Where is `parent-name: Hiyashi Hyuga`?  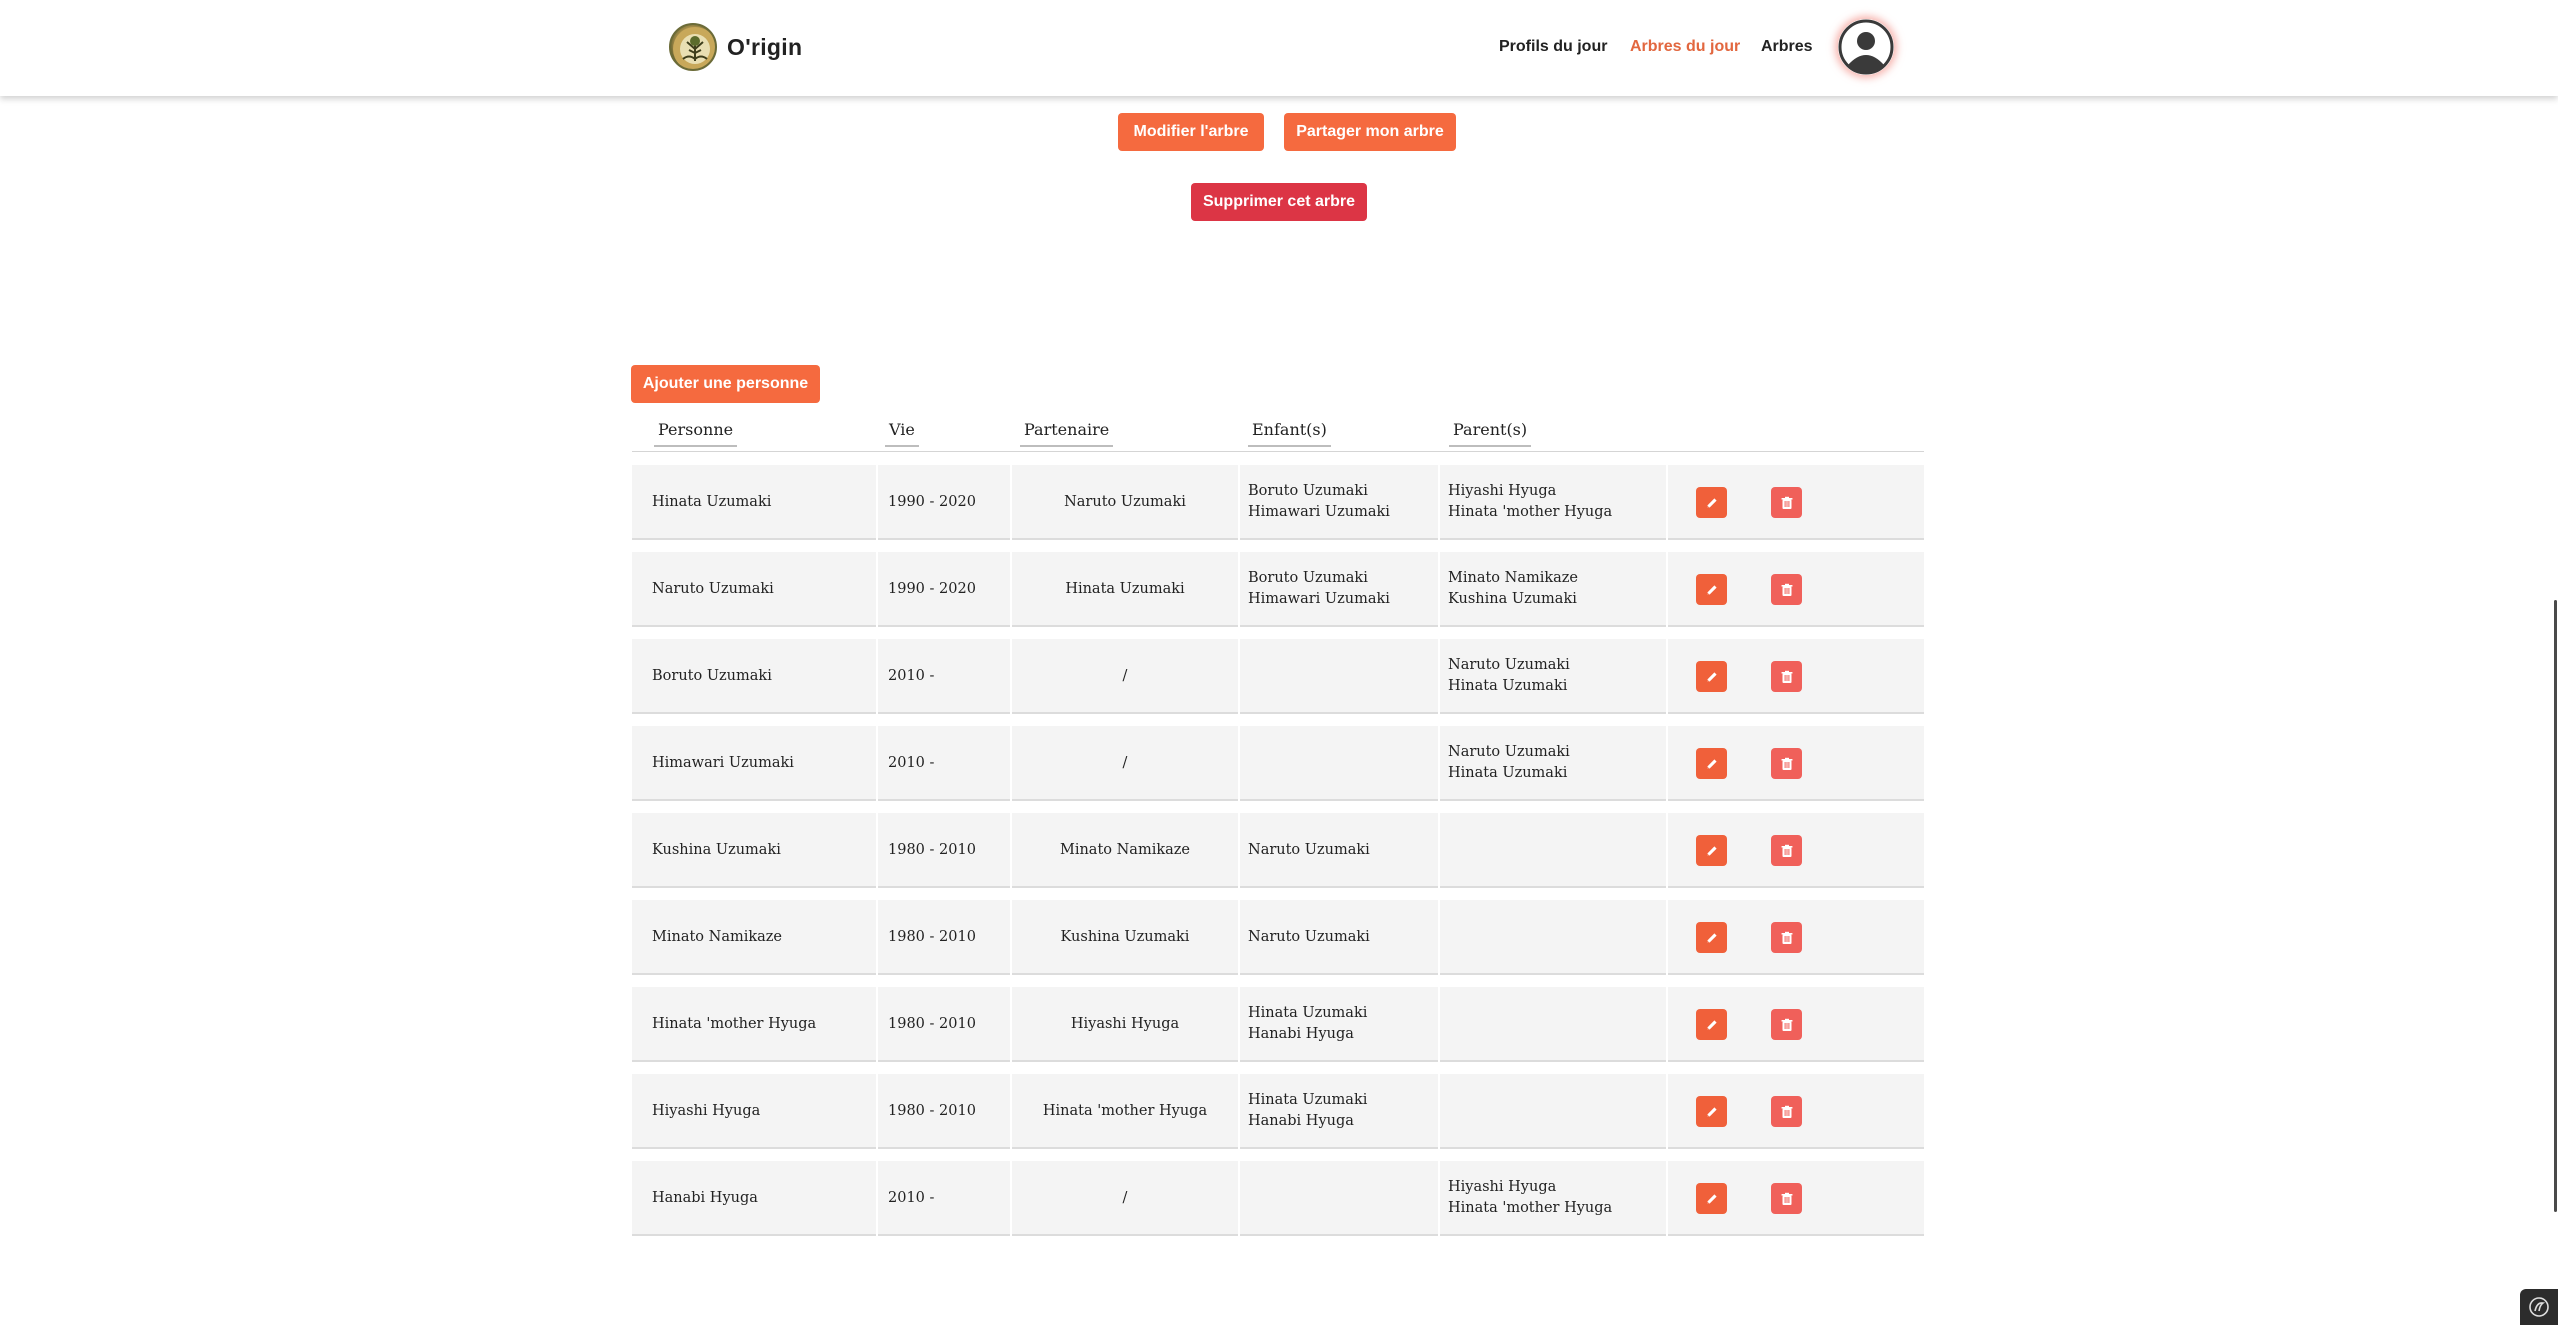 parent-name: Hiyashi Hyuga is located at coordinates (1502, 491).